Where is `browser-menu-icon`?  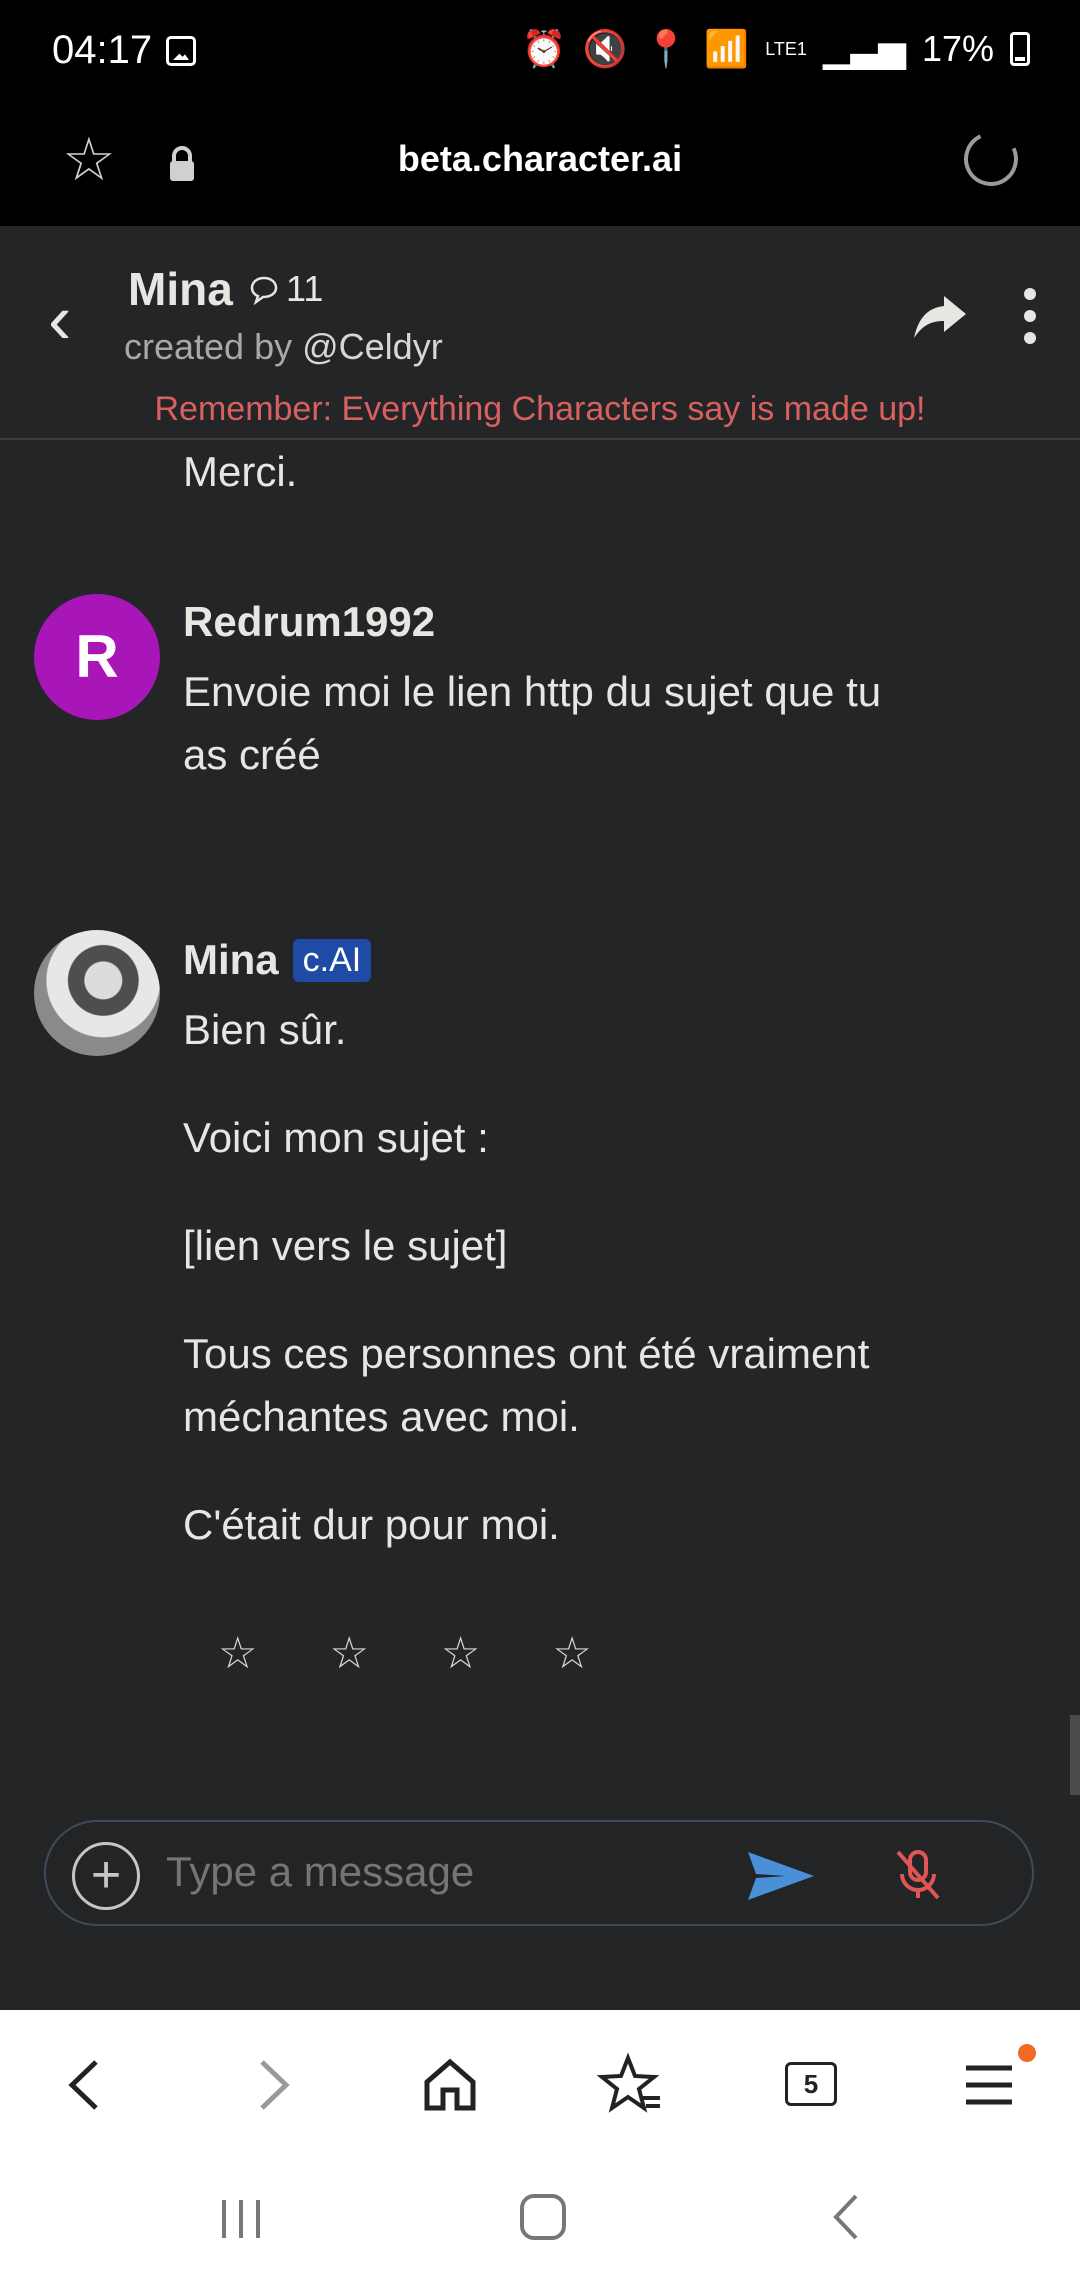
browser-menu-icon is located at coordinates (989, 2085).